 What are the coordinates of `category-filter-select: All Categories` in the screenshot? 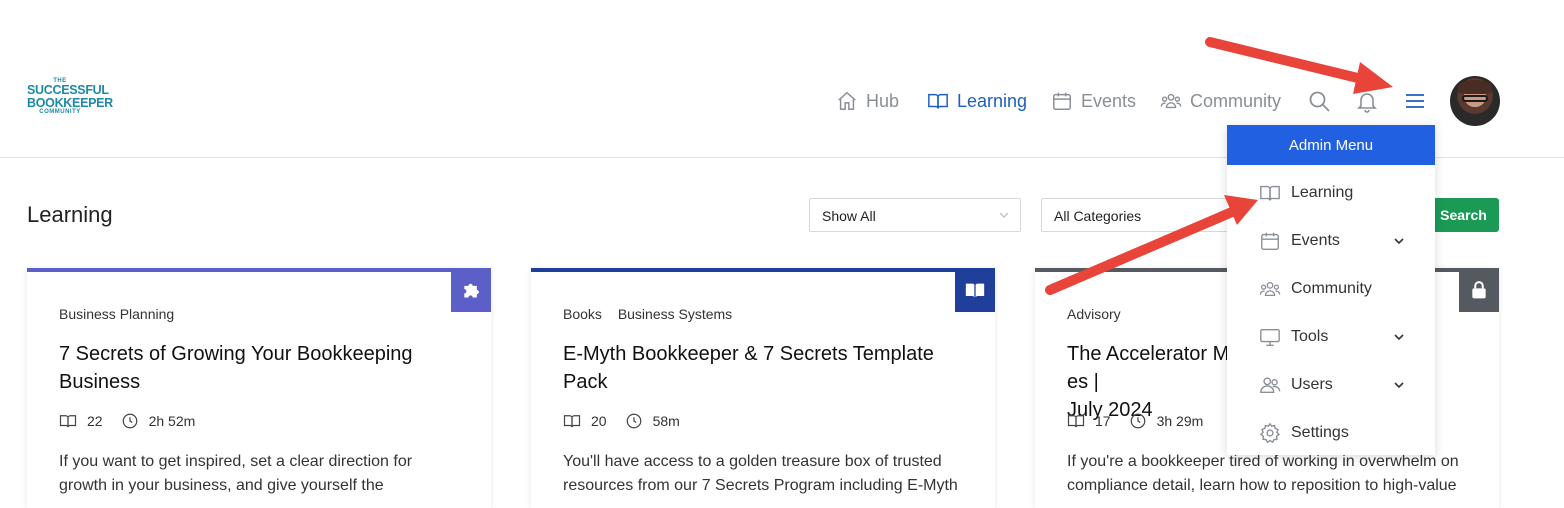 It's located at (1141, 215).